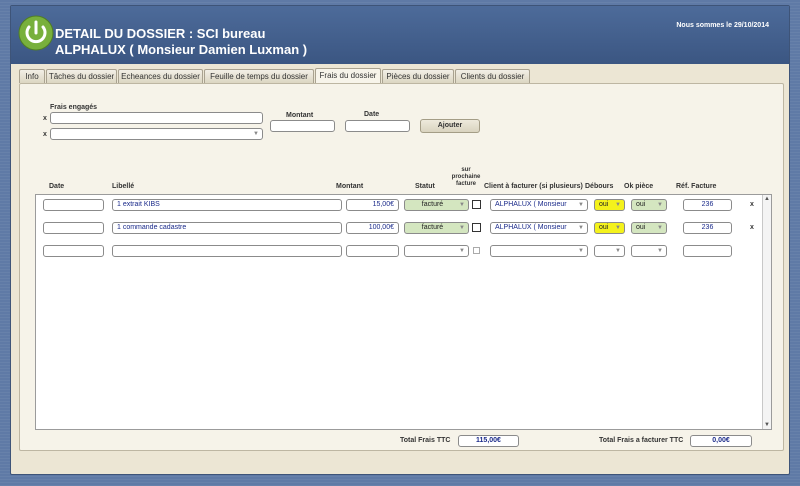  I want to click on total-a-facturer-value: 0,00€, so click(721, 441).